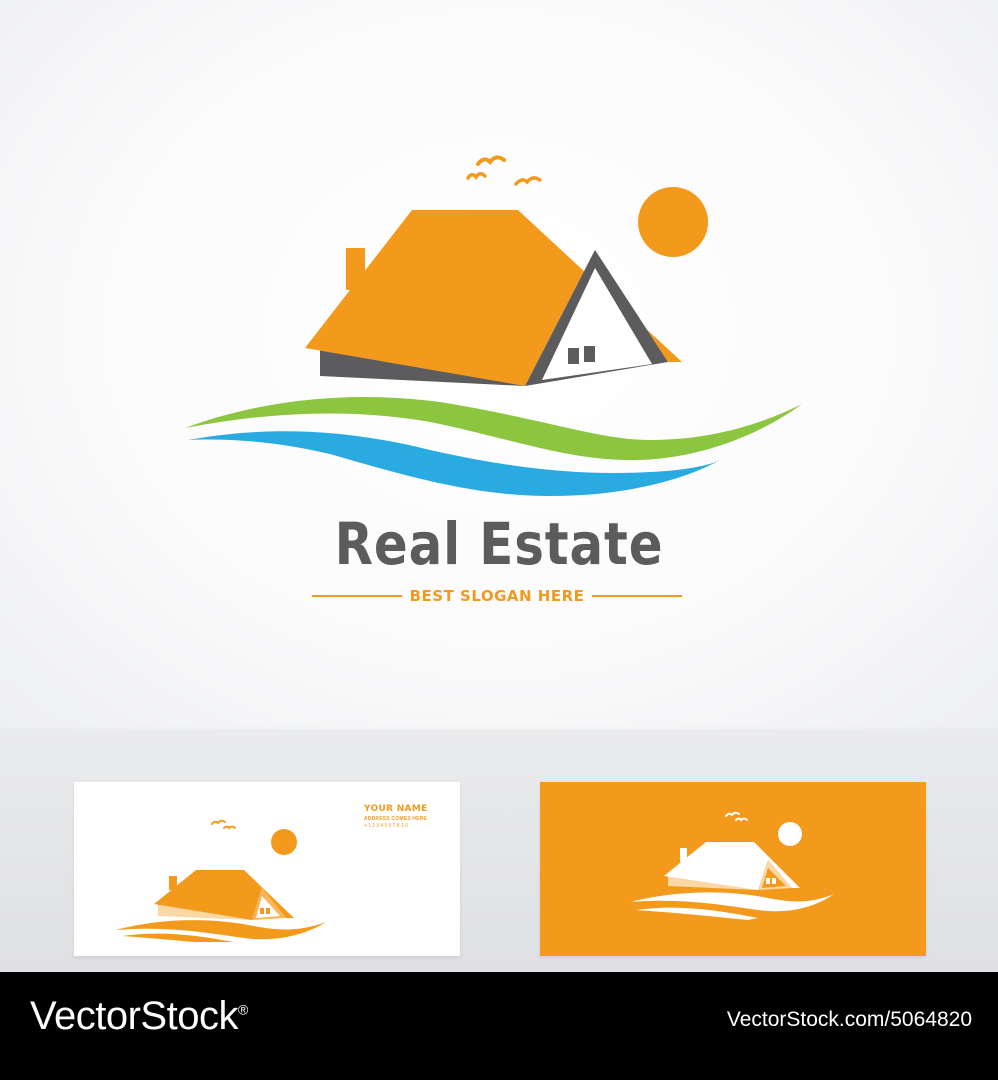  Describe the element at coordinates (732, 865) in the screenshot. I see `card-logo-white-icon` at that location.